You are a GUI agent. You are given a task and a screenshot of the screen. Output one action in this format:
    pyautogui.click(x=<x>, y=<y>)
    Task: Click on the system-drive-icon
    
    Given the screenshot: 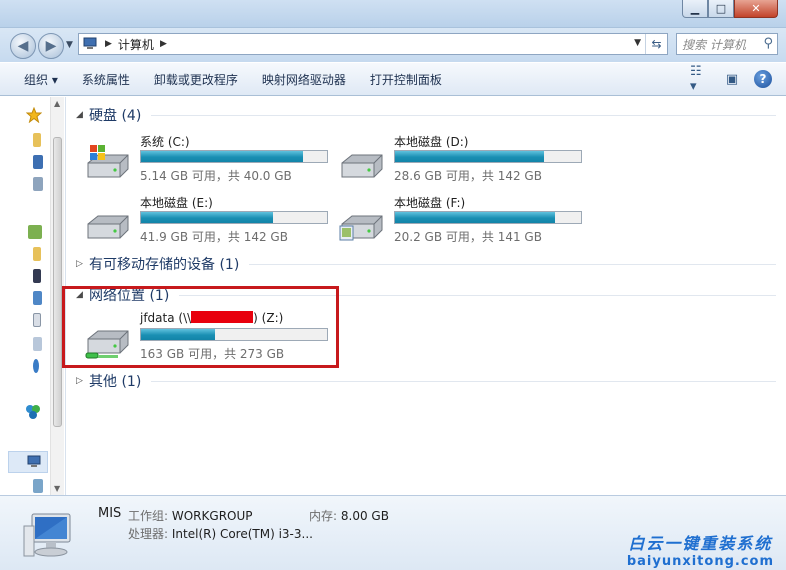 What is the action you would take?
    pyautogui.click(x=108, y=161)
    